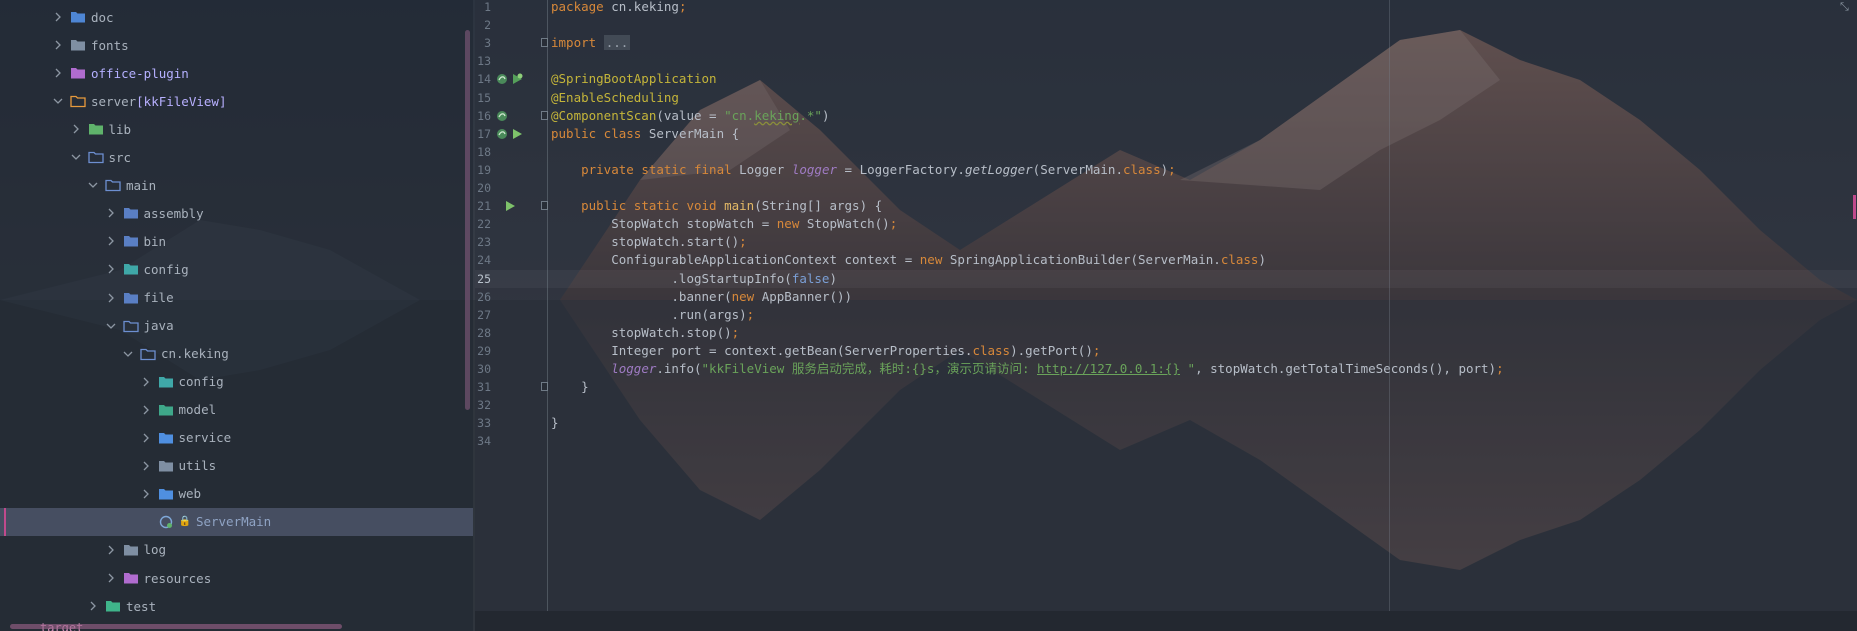 Image resolution: width=1857 pixels, height=631 pixels. What do you see at coordinates (236, 521) in the screenshot?
I see `tree-item-servermain: 🔒 ServerMain` at bounding box center [236, 521].